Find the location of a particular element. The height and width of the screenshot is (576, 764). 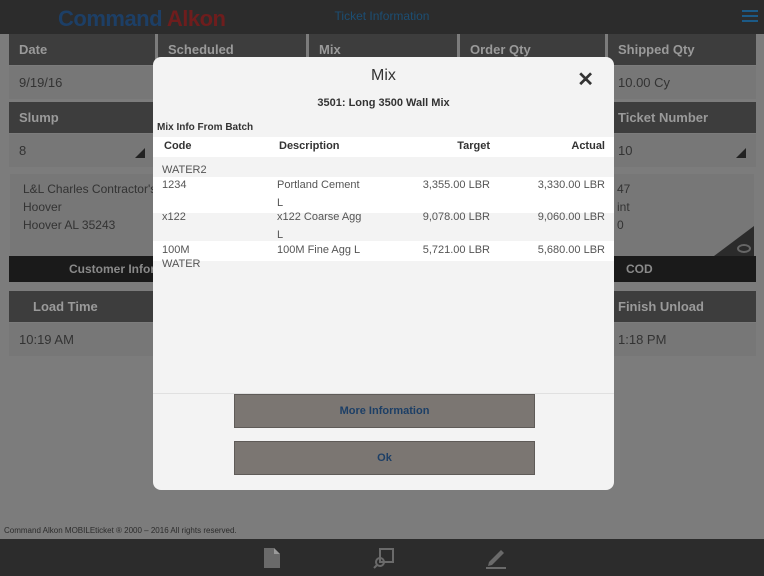

ok-button: Ok is located at coordinates (384, 458).